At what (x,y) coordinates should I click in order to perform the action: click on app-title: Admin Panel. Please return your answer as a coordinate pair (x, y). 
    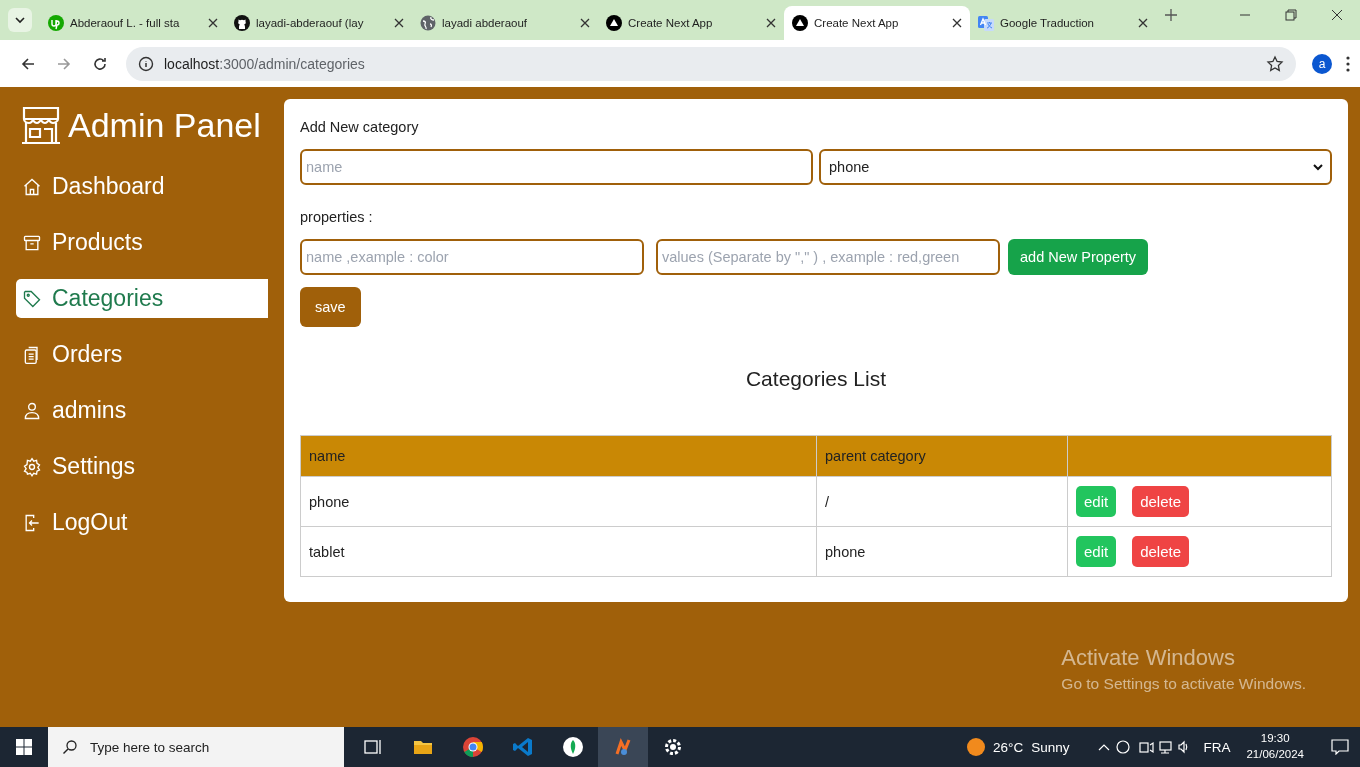
    Looking at the image, I should click on (164, 125).